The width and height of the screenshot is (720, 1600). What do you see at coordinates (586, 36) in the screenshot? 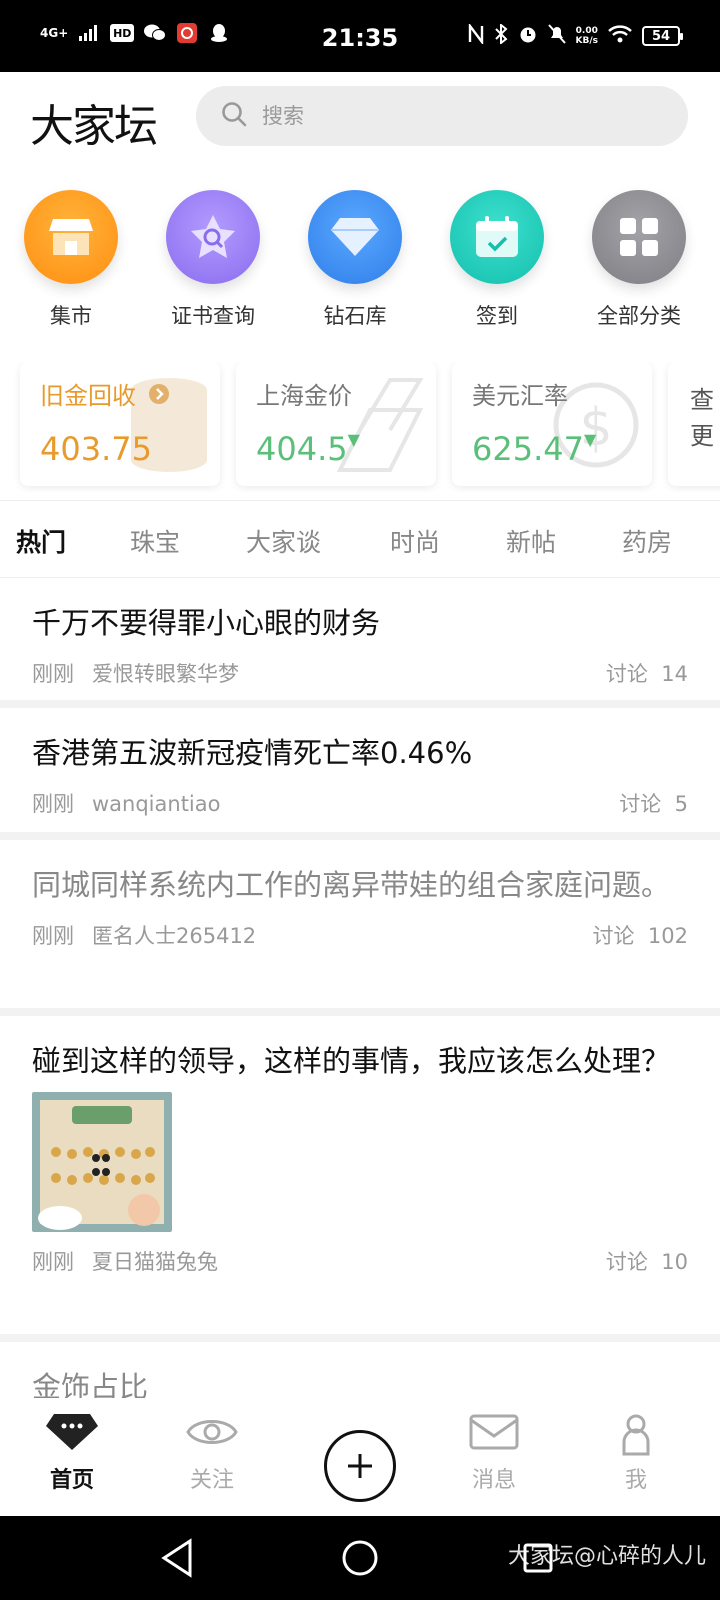
I see `network-speed: 0.00 KB/s` at bounding box center [586, 36].